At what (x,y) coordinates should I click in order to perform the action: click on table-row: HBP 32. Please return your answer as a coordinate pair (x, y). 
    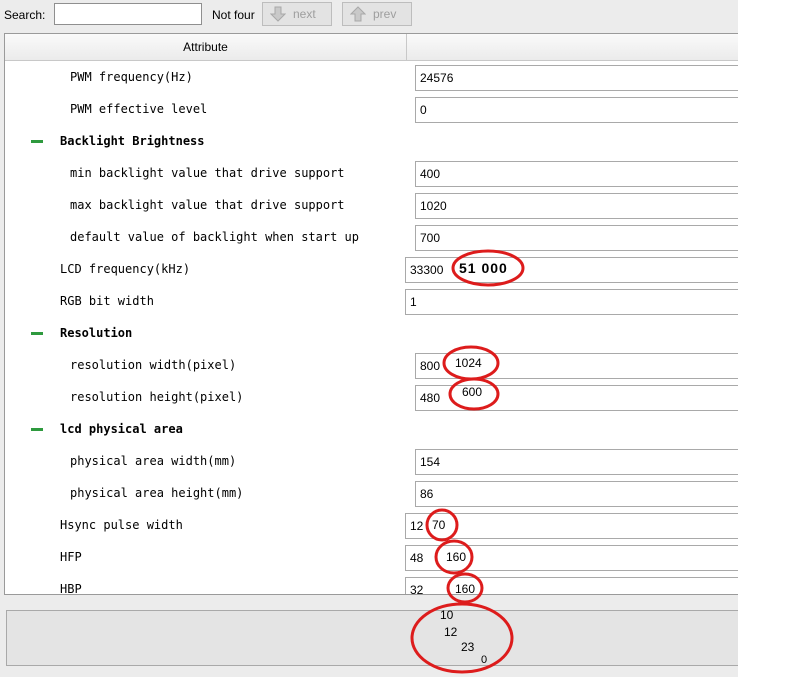
    Looking at the image, I should click on (371, 584).